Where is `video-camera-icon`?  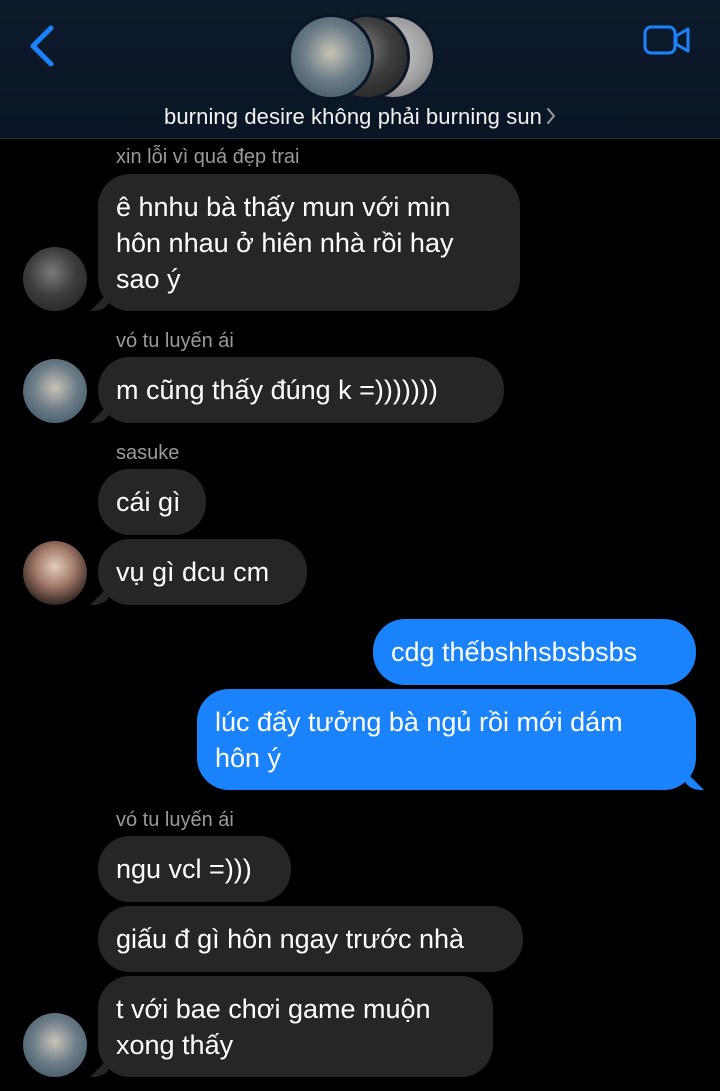 video-camera-icon is located at coordinates (666, 40).